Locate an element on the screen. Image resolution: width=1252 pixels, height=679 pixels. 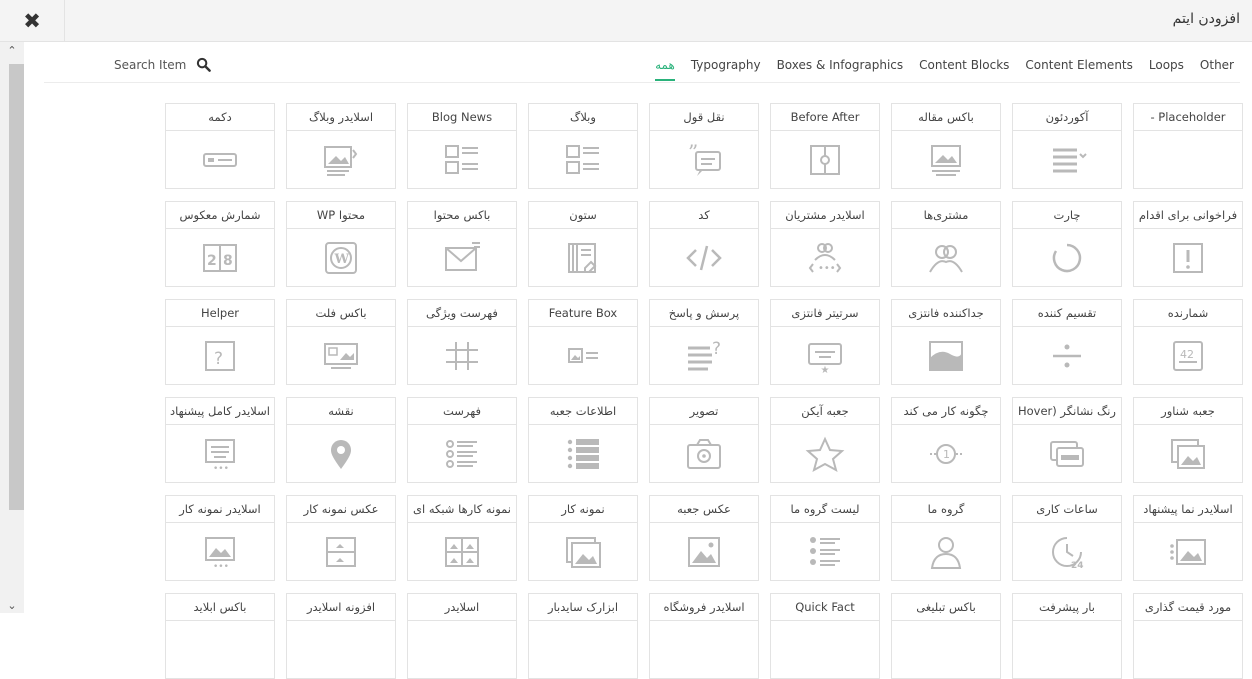
element-card: افزونه اسلایدر is located at coordinates (341, 636).